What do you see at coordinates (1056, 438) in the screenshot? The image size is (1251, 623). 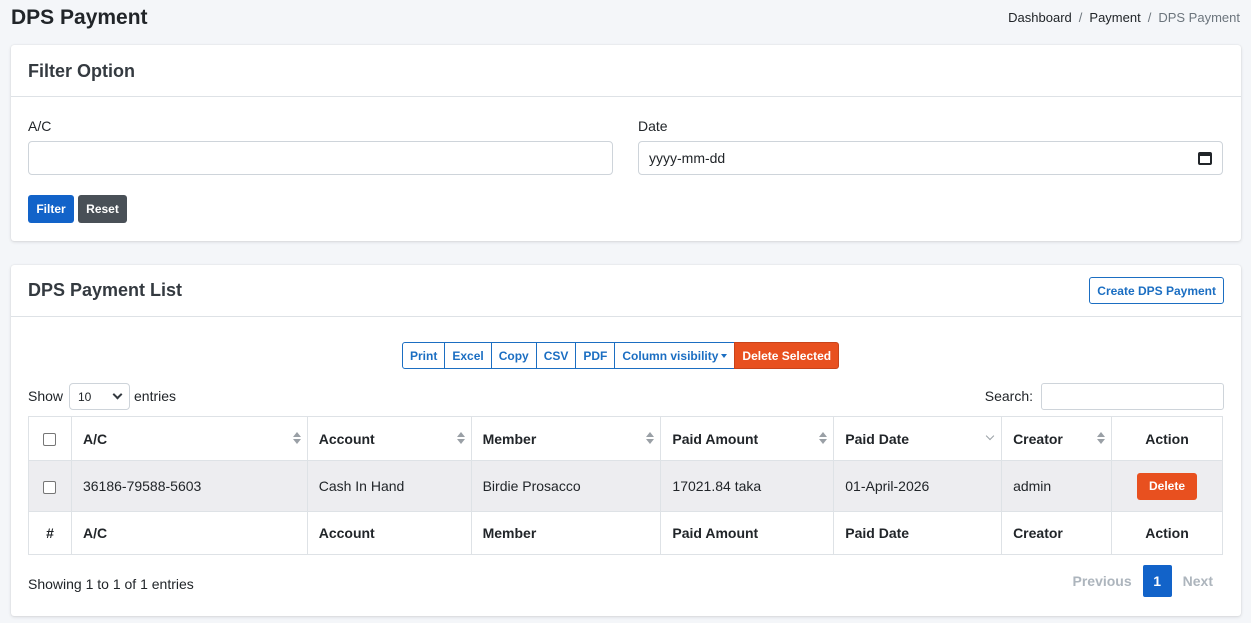 I see `column-header-creator: Creator` at bounding box center [1056, 438].